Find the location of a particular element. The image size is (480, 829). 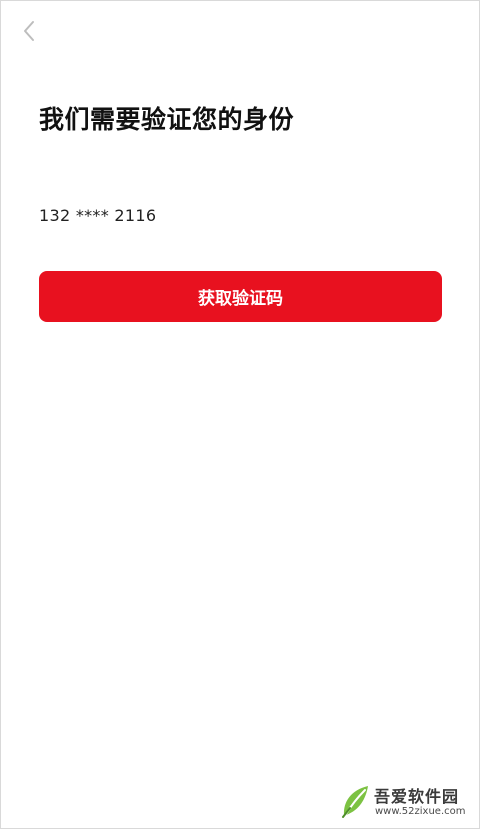

watermark-url: www.52zixue.com is located at coordinates (420, 811).